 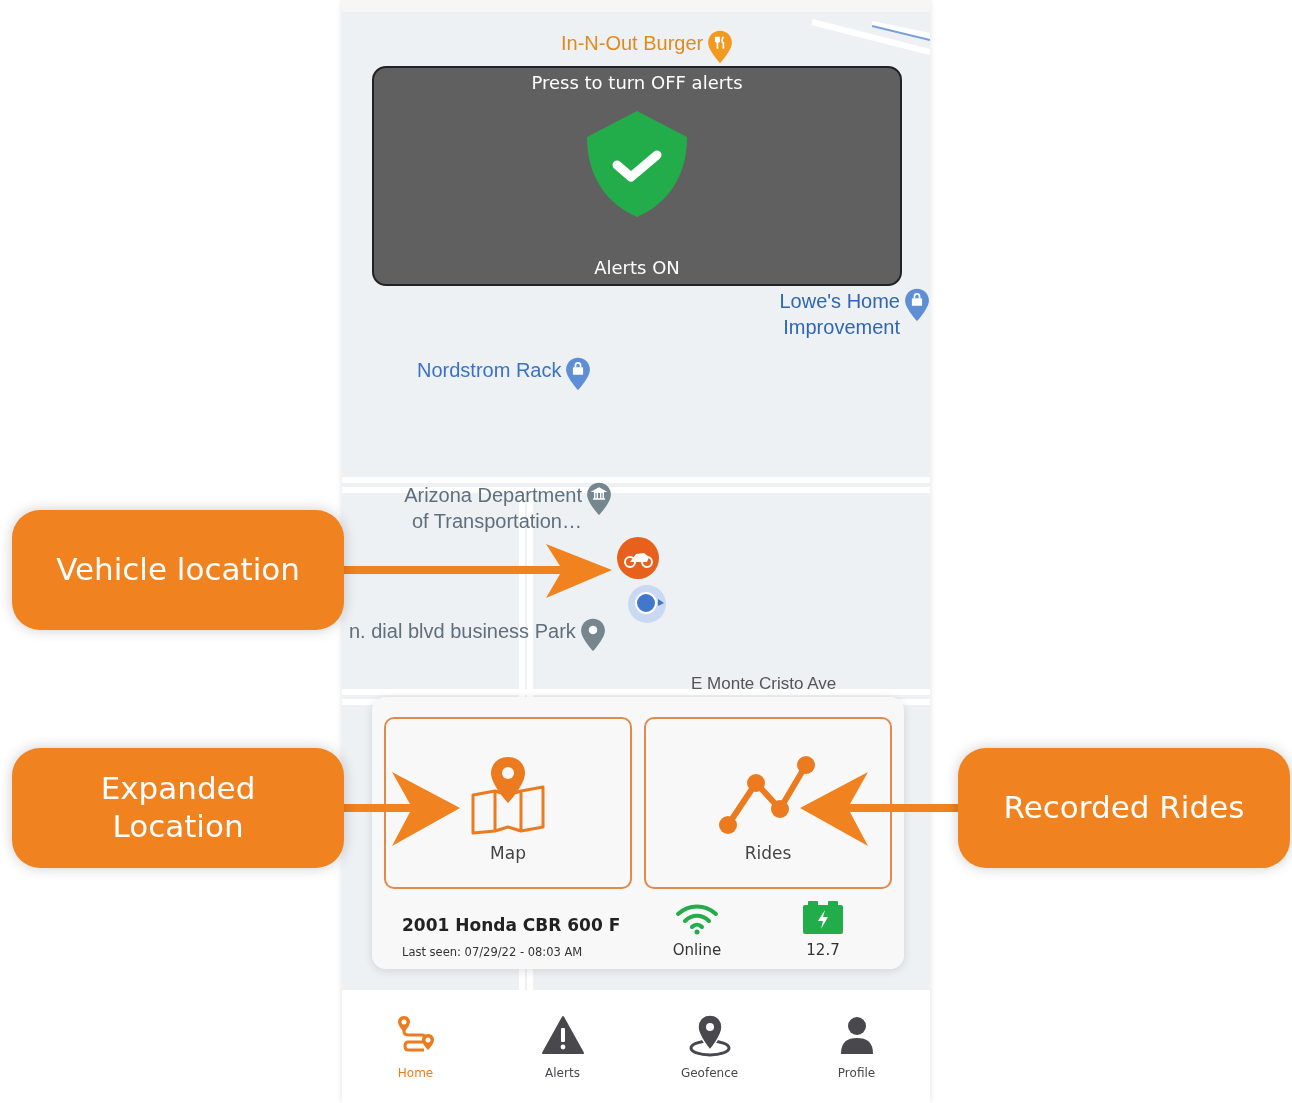 What do you see at coordinates (697, 950) in the screenshot?
I see `connection-status: Online` at bounding box center [697, 950].